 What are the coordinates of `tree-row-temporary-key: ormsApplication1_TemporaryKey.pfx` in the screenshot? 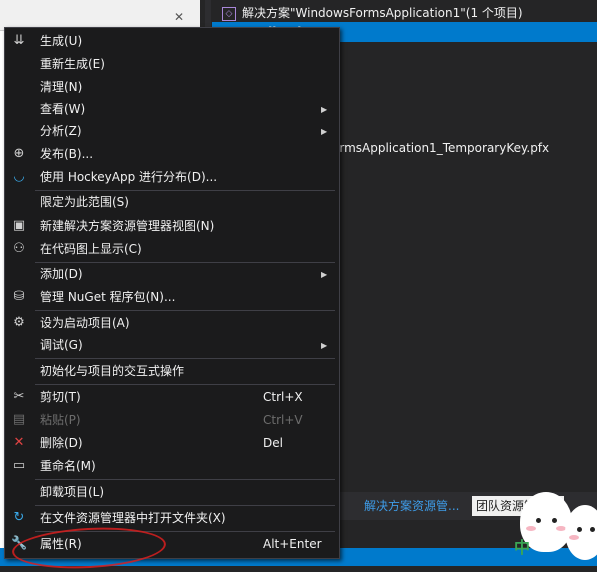 It's located at (440, 148).